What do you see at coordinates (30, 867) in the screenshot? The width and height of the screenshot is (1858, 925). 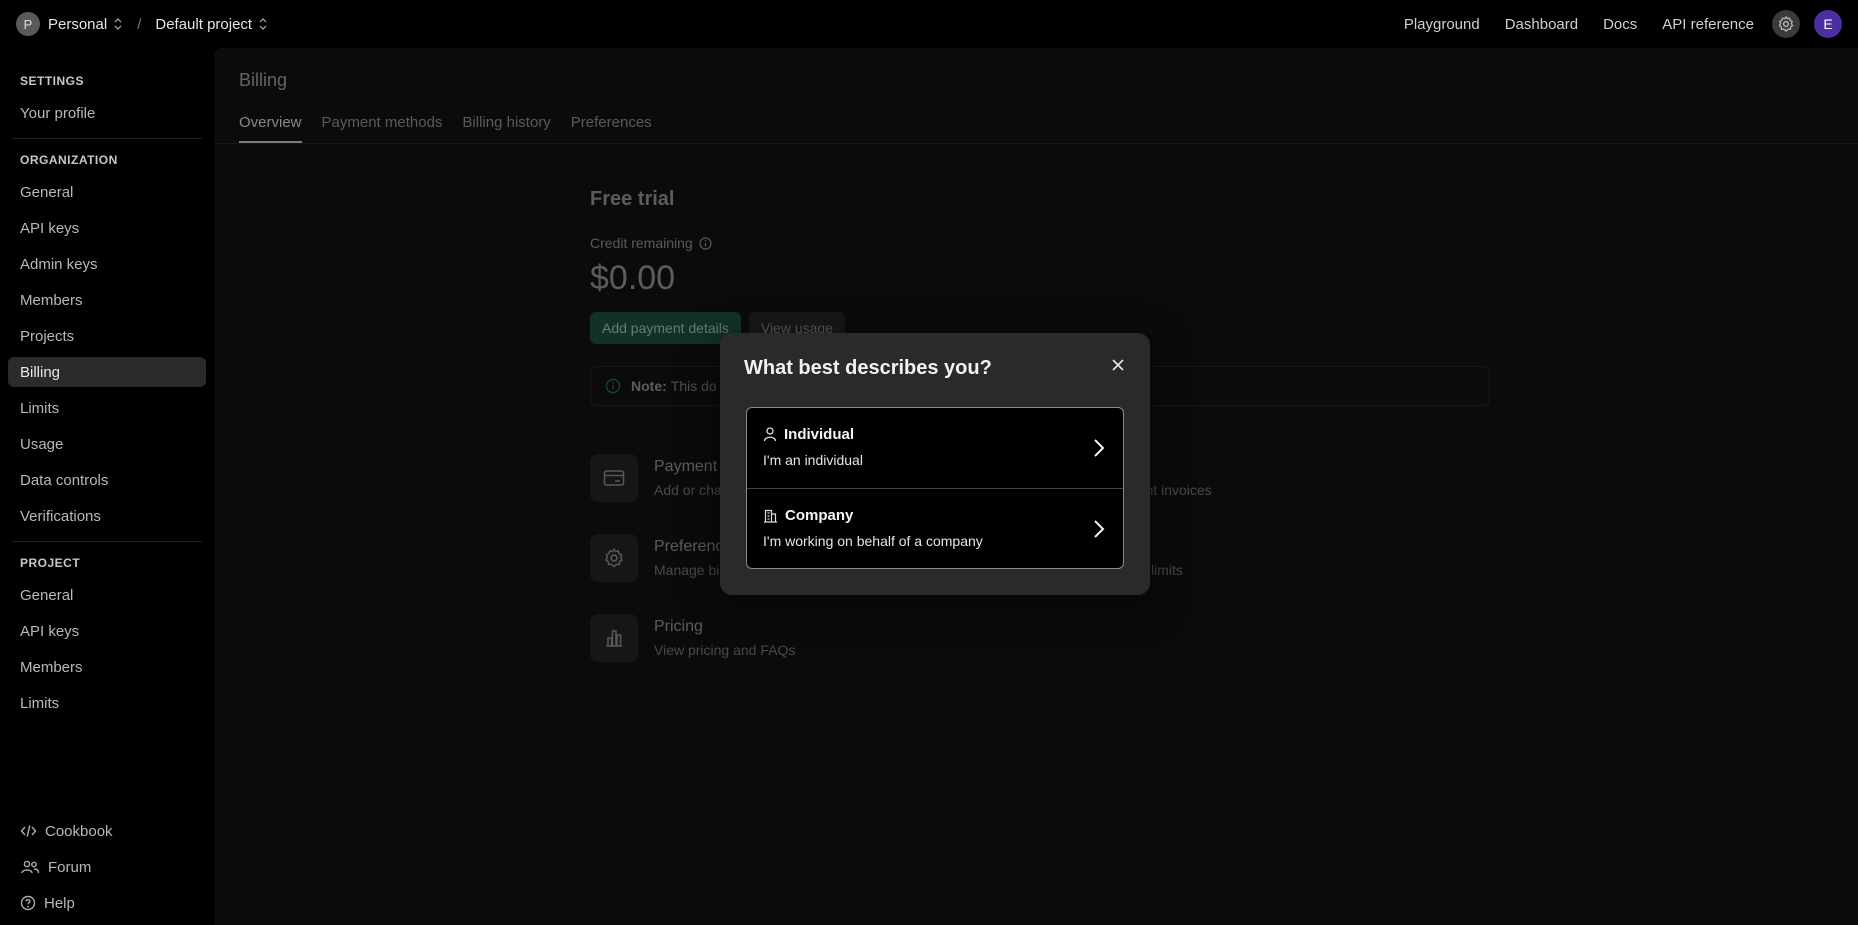 I see `users-icon` at bounding box center [30, 867].